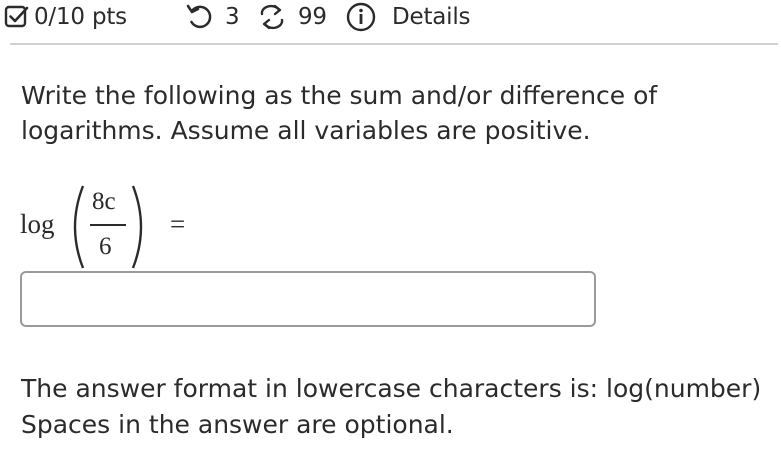 The image size is (781, 463). Describe the element at coordinates (394, 44) in the screenshot. I see `header-divider` at that location.